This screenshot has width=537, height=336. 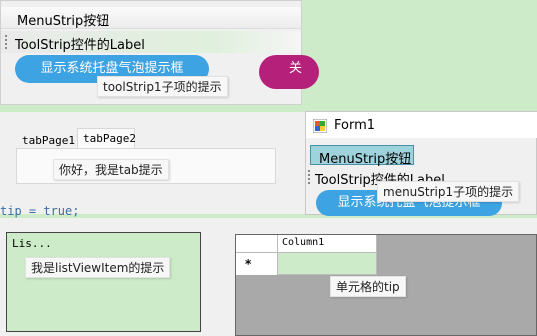 What do you see at coordinates (309, 178) in the screenshot?
I see `form1-toolstrip-grip-icon` at bounding box center [309, 178].